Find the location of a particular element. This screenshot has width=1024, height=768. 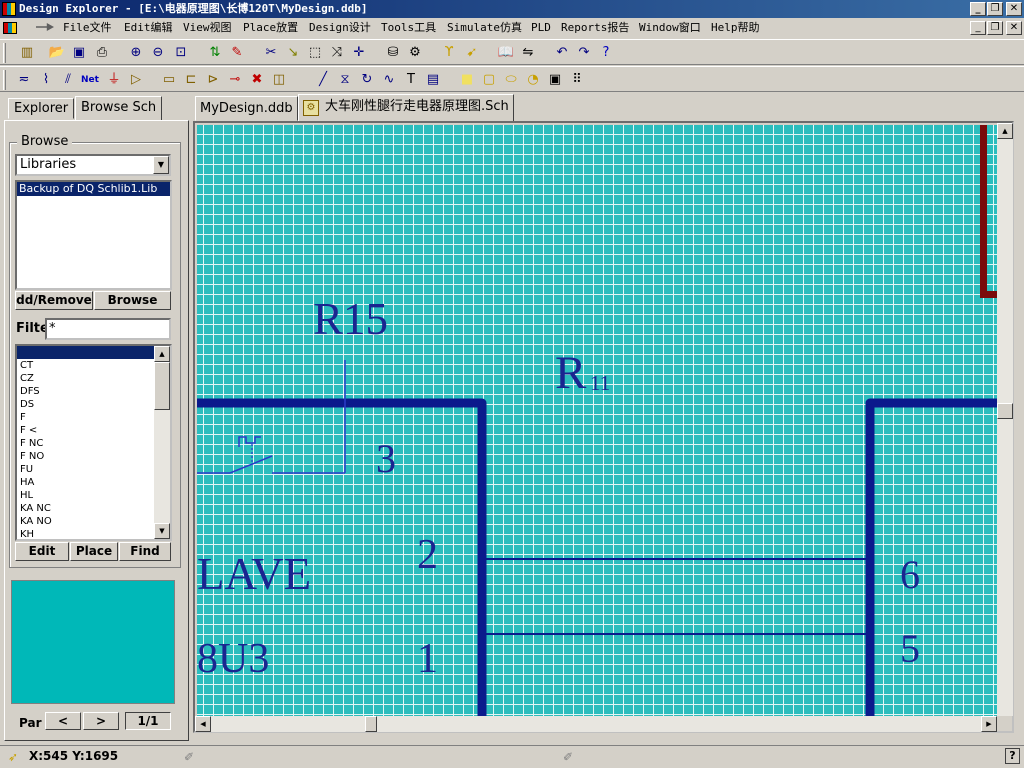

tab-mydesign-ddb: MyDesign.ddb is located at coordinates (246, 108).